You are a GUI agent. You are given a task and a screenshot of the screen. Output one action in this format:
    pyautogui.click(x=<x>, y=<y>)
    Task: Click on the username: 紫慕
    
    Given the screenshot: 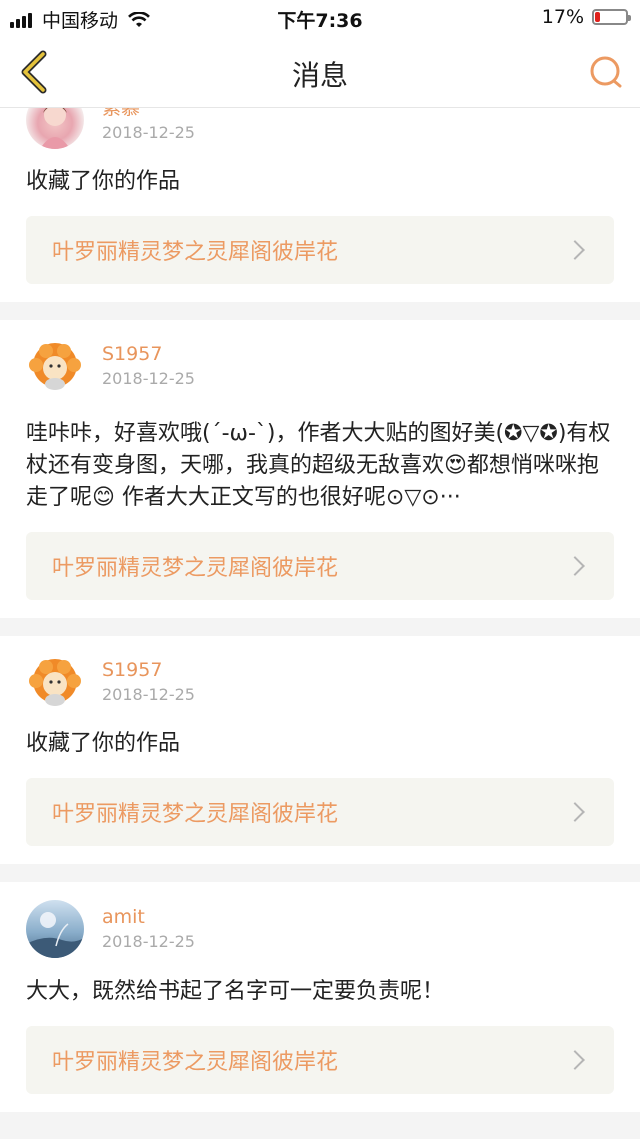 What is the action you would take?
    pyautogui.click(x=148, y=114)
    